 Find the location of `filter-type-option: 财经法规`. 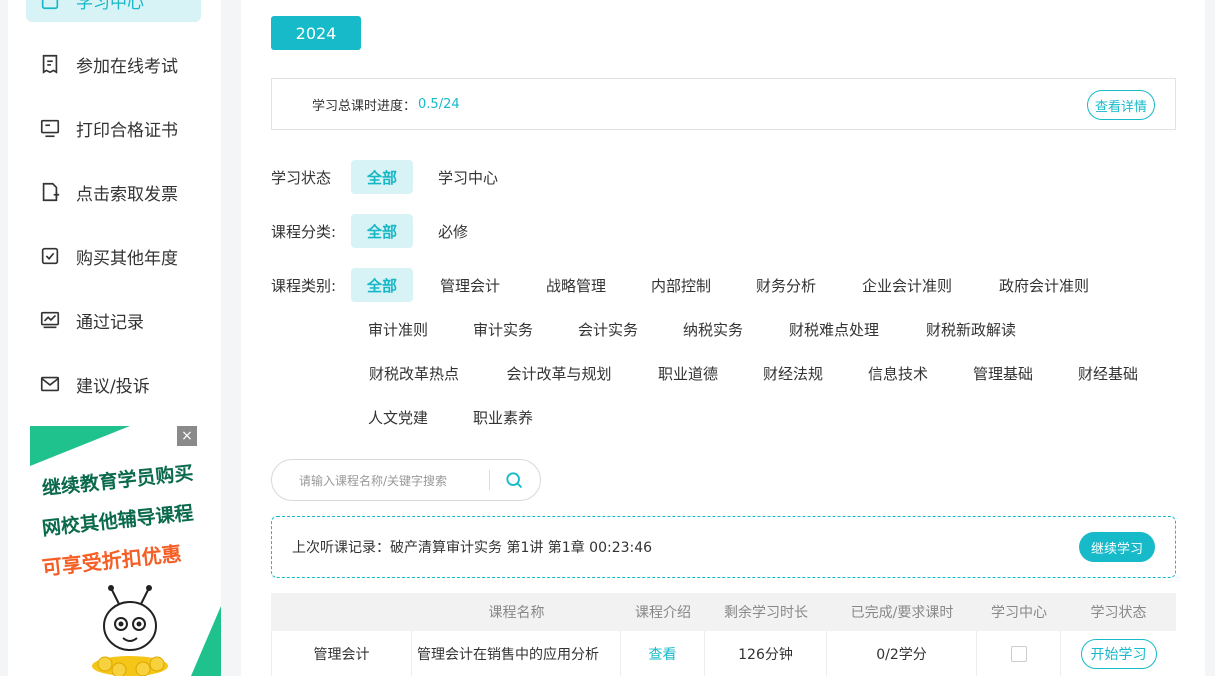

filter-type-option: 财经法规 is located at coordinates (793, 373).